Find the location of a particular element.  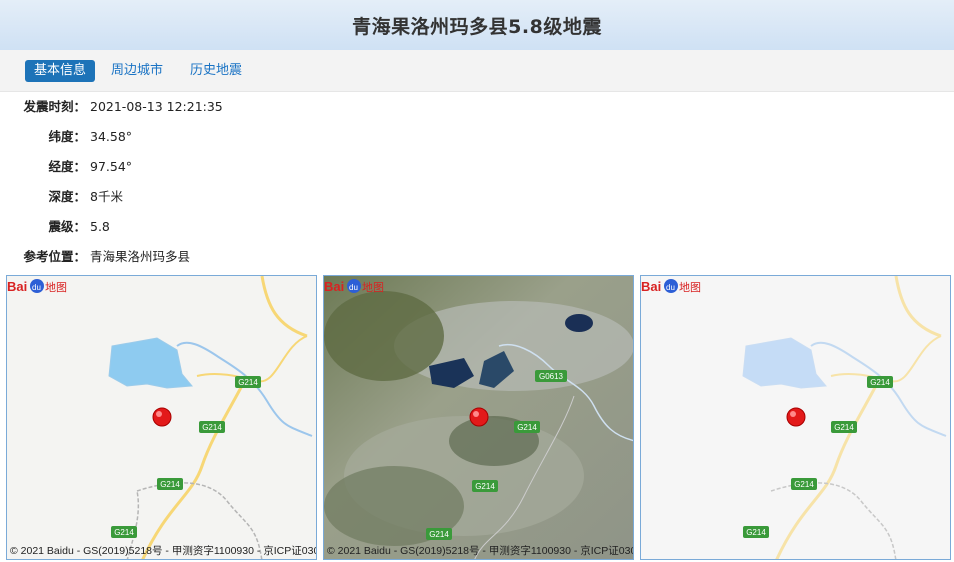

title-bar: 青海果洛州玛多县5.8级地震 is located at coordinates (477, 25).